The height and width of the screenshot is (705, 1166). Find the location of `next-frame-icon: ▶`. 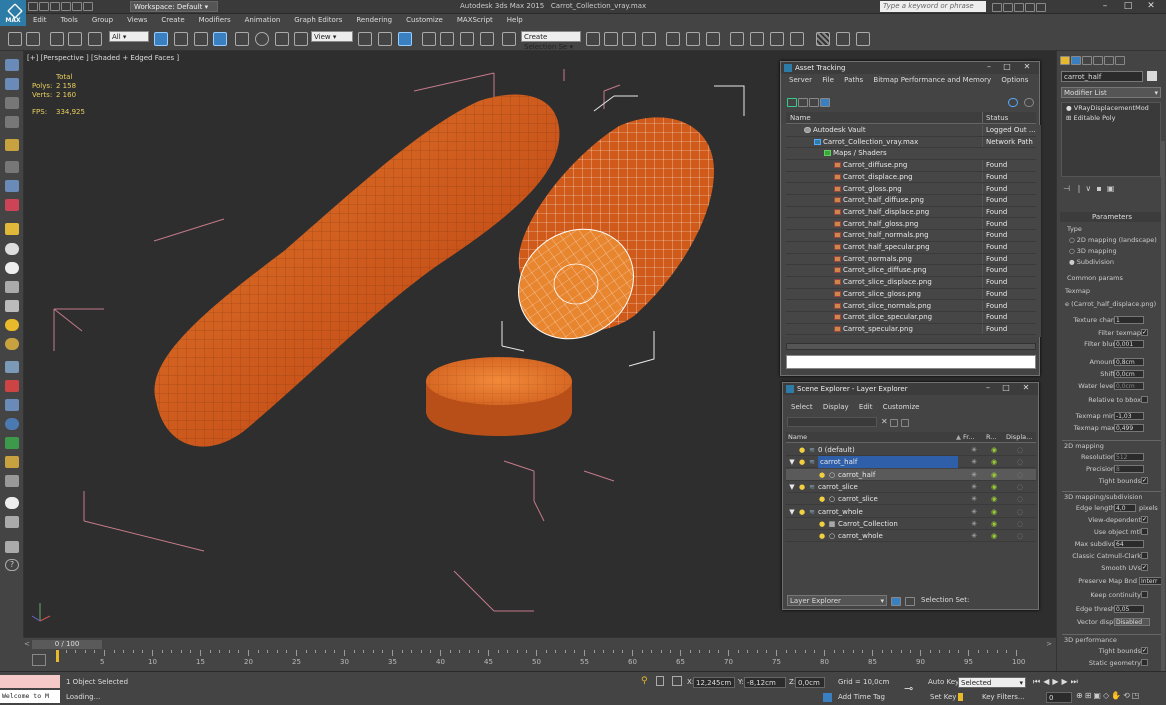

next-frame-icon: ▶ is located at coordinates (1066, 681).